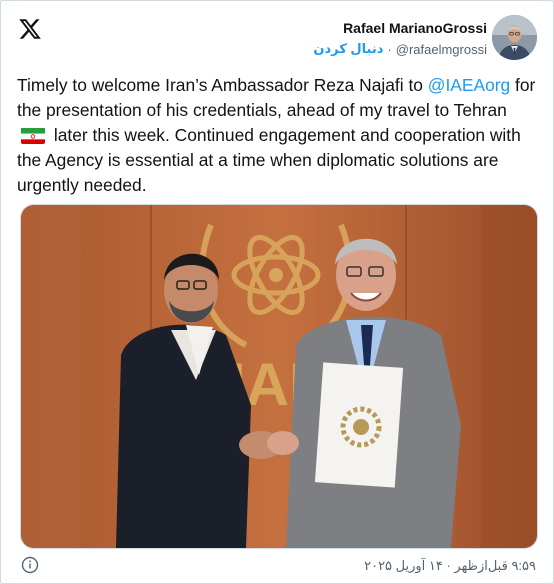 Image resolution: width=554 pixels, height=584 pixels. What do you see at coordinates (30, 29) in the screenshot?
I see `x-logo-icon` at bounding box center [30, 29].